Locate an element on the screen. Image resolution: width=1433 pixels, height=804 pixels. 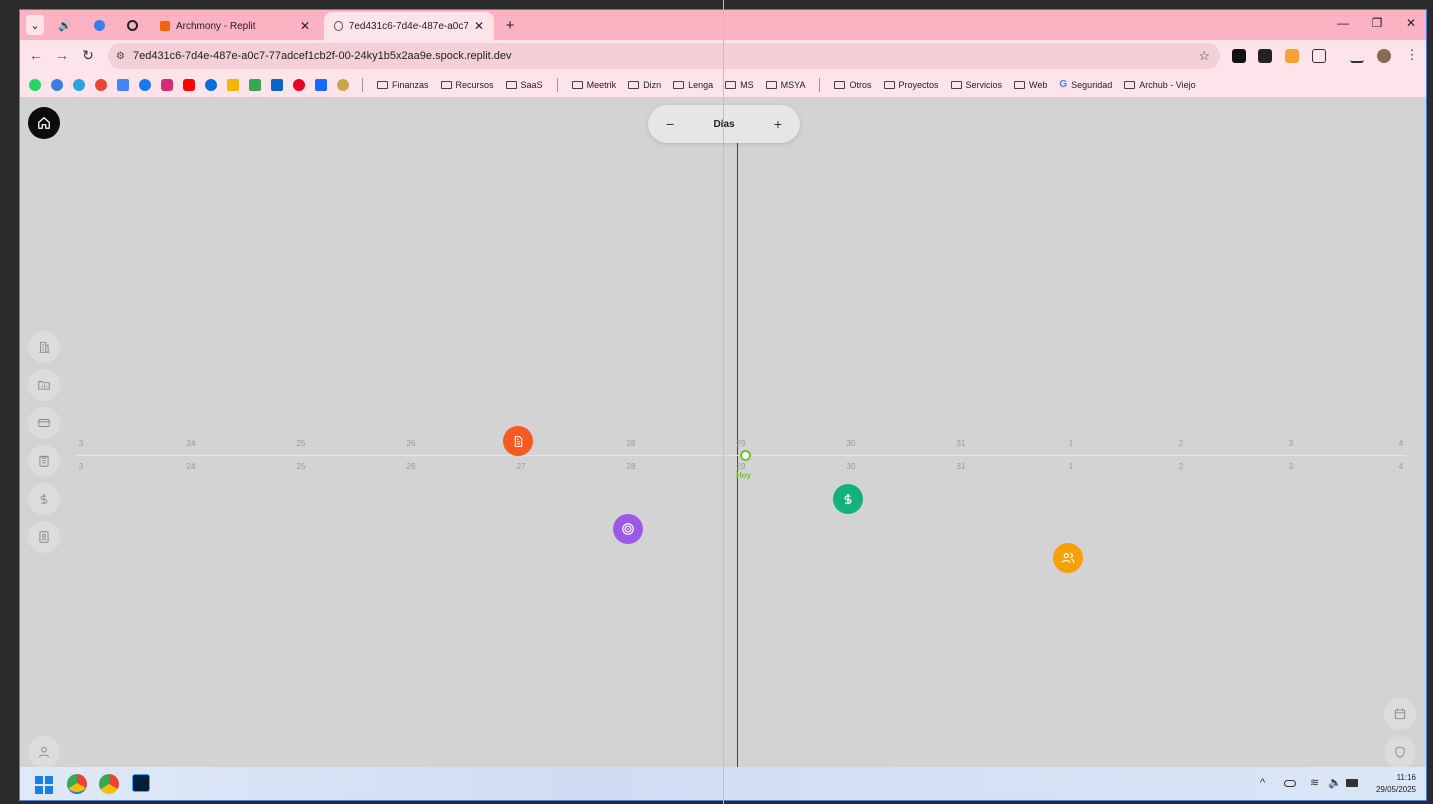
today-marker is located at coordinates (745, 455).